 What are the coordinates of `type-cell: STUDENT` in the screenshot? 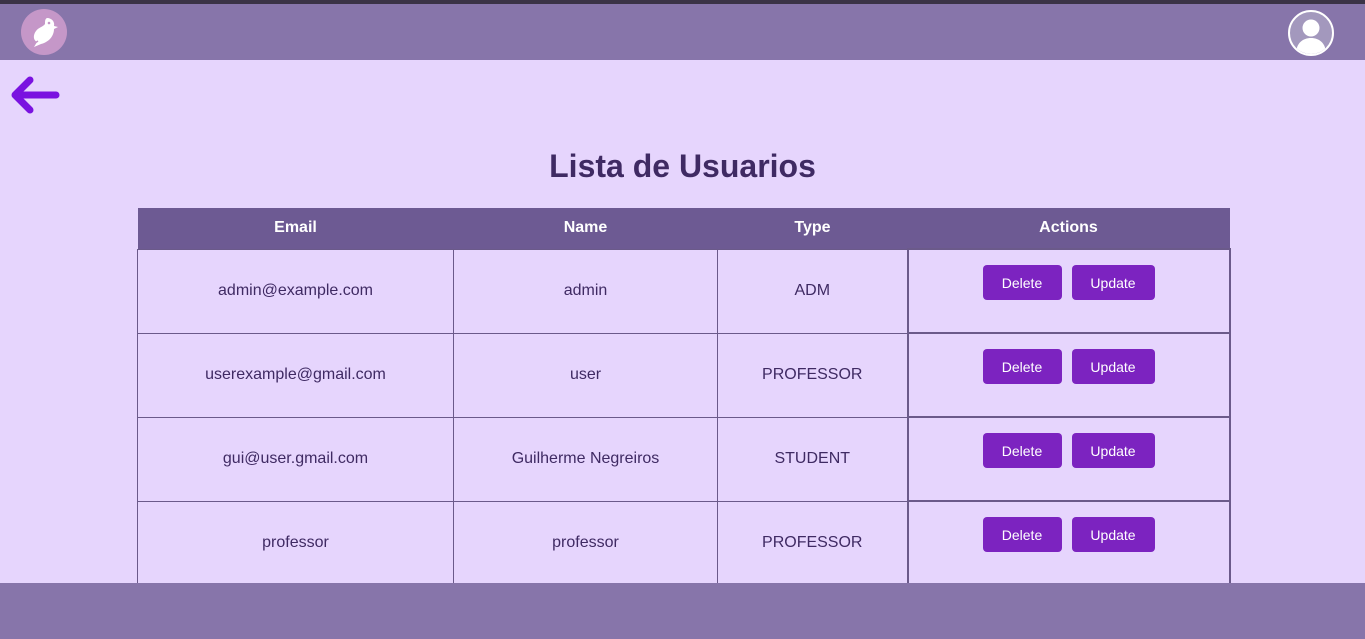 It's located at (812, 459).